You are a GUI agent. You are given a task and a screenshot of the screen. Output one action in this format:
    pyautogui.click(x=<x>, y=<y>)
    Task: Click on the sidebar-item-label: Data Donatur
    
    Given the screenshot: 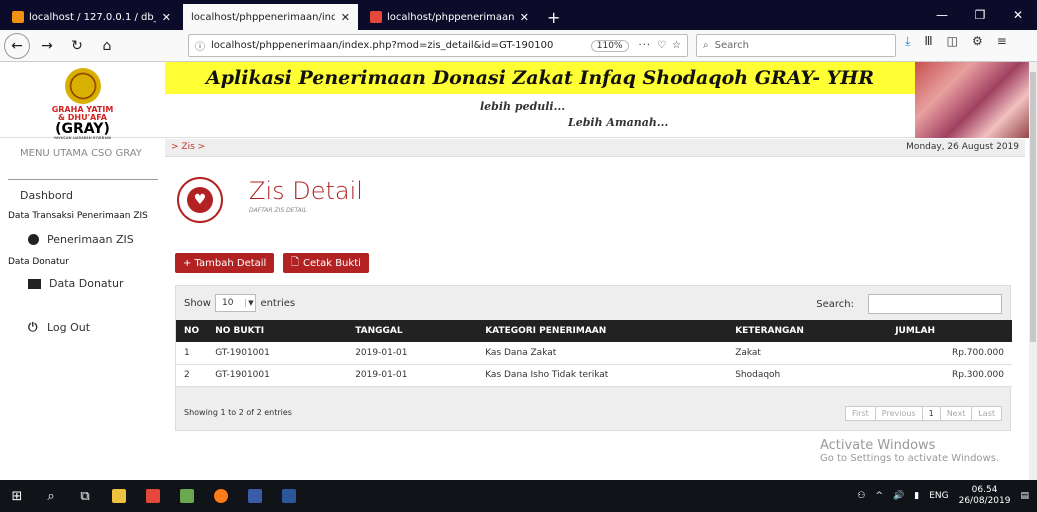 What is the action you would take?
    pyautogui.click(x=86, y=283)
    